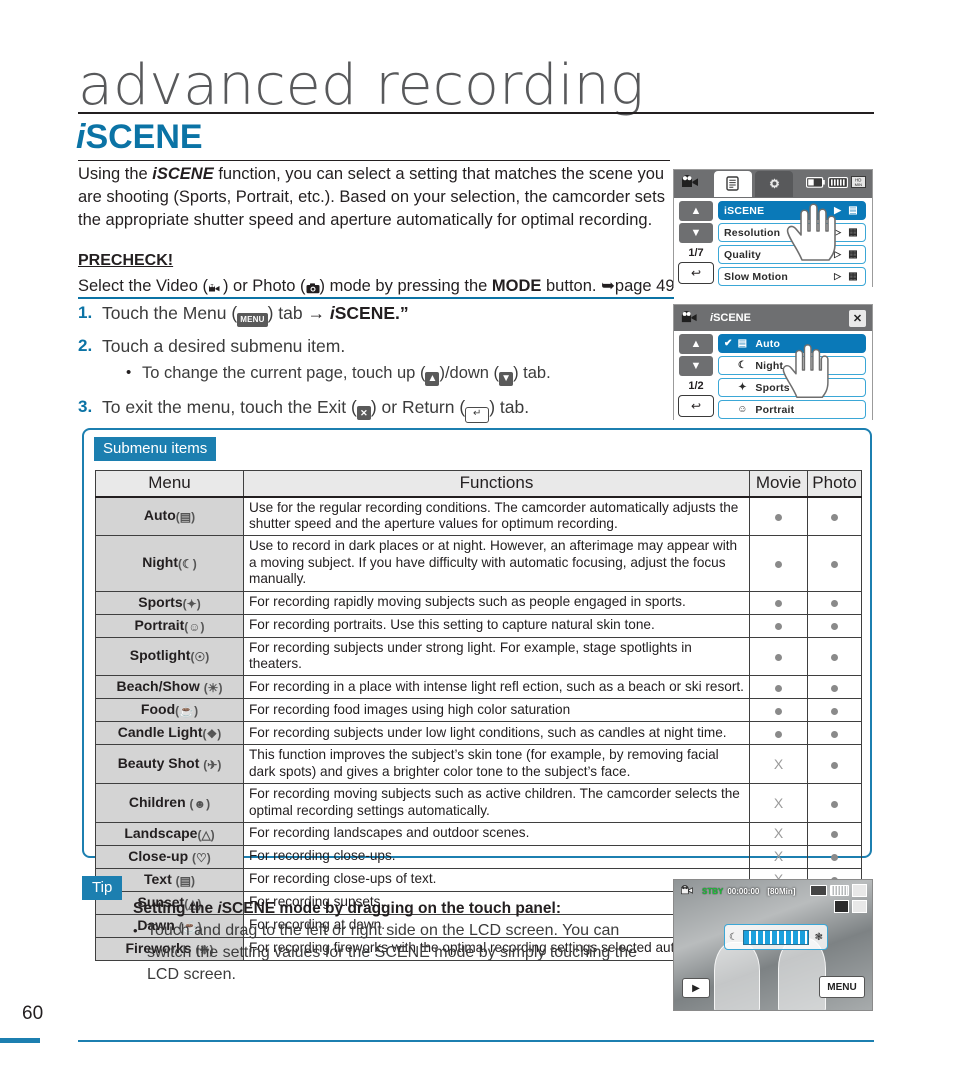  I want to click on col-header-functions: Functions, so click(496, 484).